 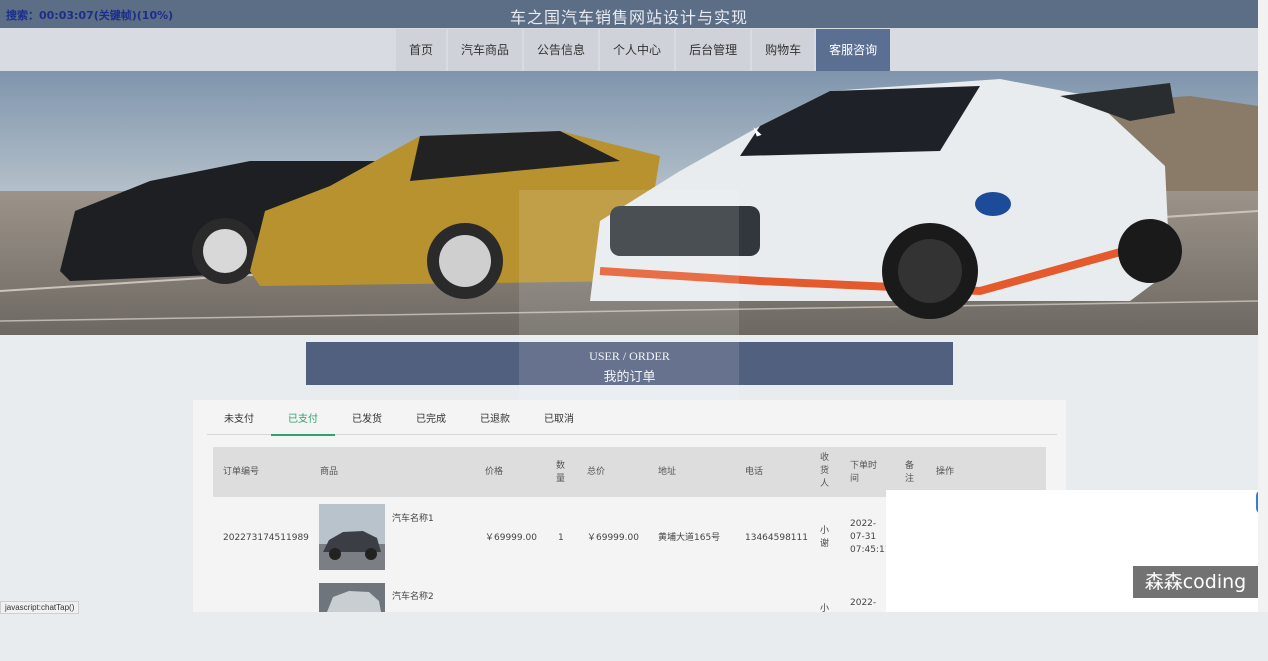 What do you see at coordinates (629, 377) in the screenshot?
I see `section-heading-chinese: 我的订单` at bounding box center [629, 377].